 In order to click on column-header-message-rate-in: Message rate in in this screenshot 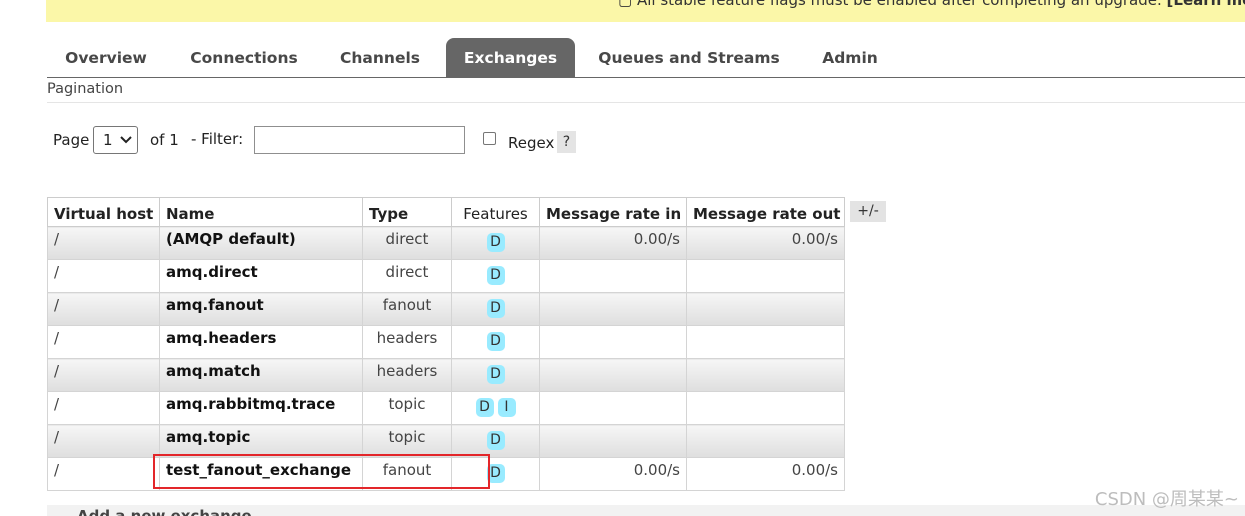, I will do `click(613, 212)`.